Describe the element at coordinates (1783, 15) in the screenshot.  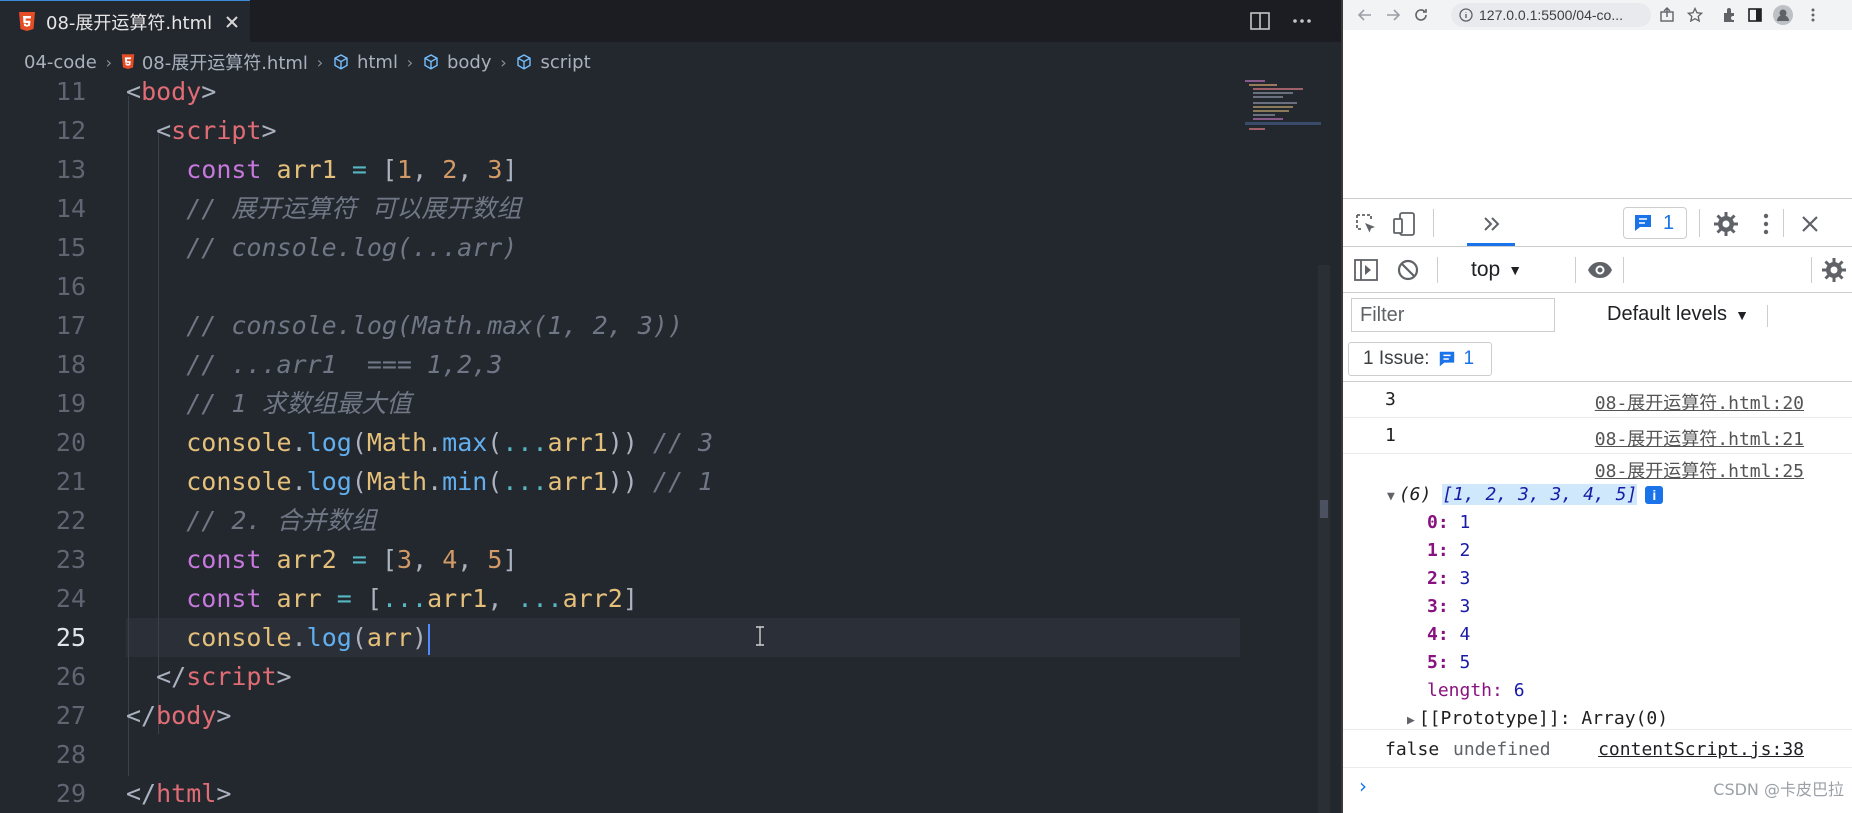
I see `avatar` at that location.